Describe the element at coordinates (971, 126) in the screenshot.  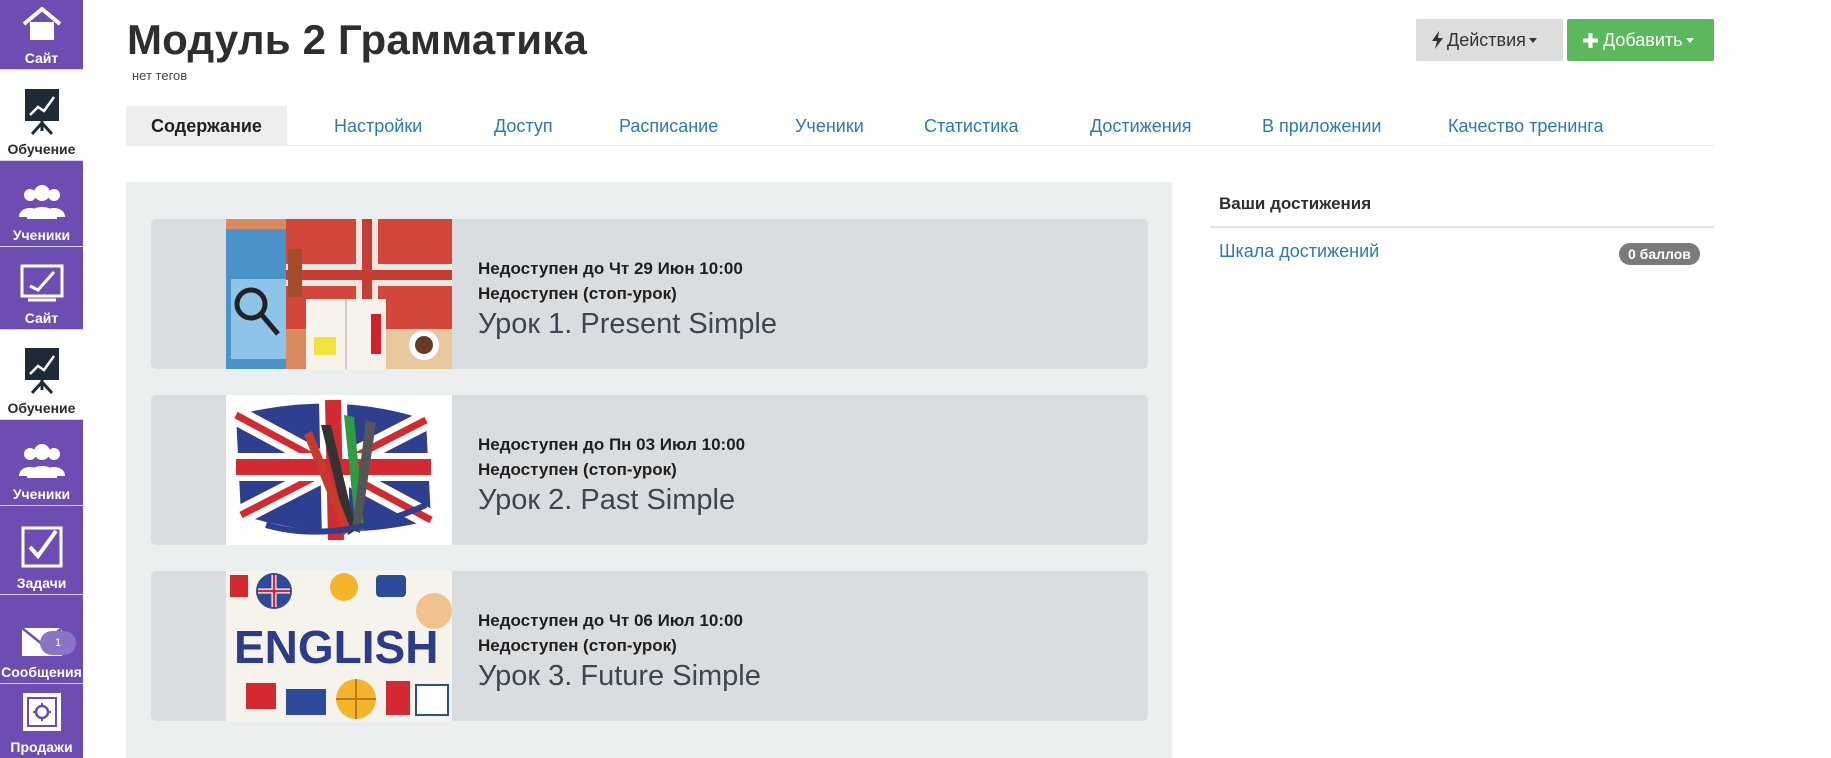
I see `tab-statistics: Статистика` at that location.